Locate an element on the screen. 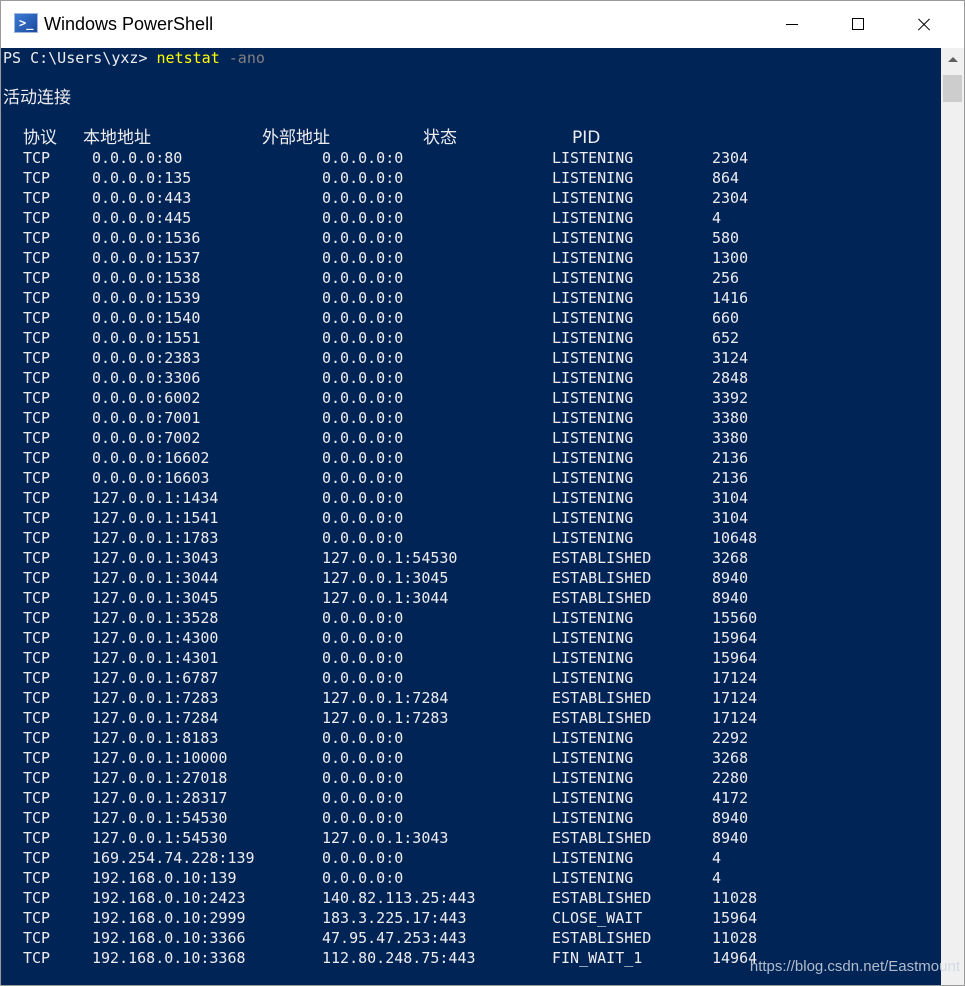 Image resolution: width=965 pixels, height=986 pixels. table-row: TCP 0.0.0.0:16602 0.0.0.0:0 LISTENING 2136 is located at coordinates (463, 458).